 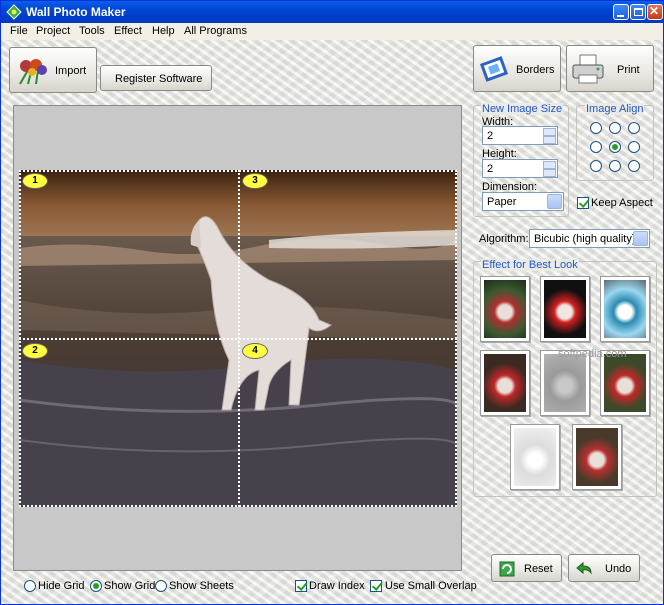 What do you see at coordinates (201, 586) in the screenshot?
I see `show-sheets-label: Show Sheets` at bounding box center [201, 586].